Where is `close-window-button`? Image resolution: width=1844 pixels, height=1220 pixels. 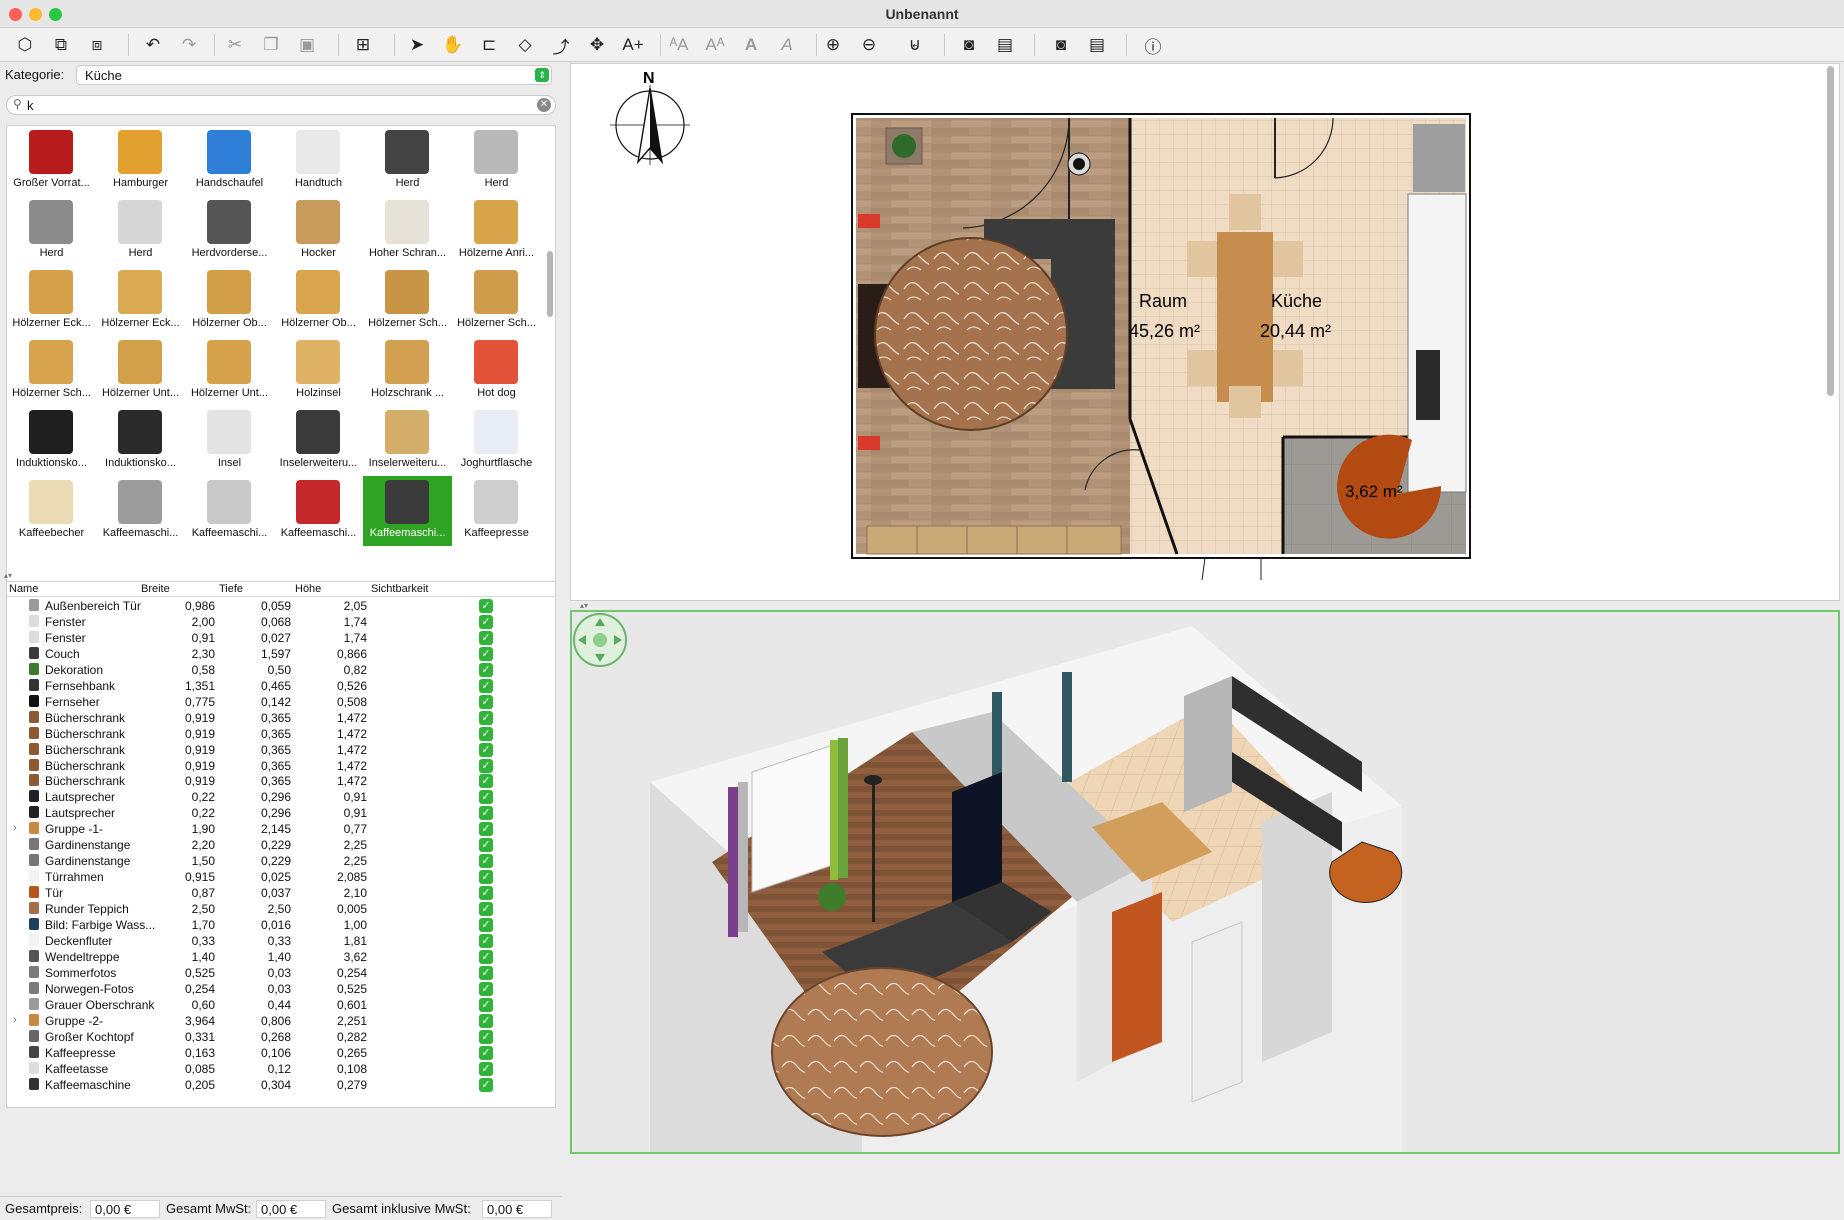 close-window-button is located at coordinates (15, 14).